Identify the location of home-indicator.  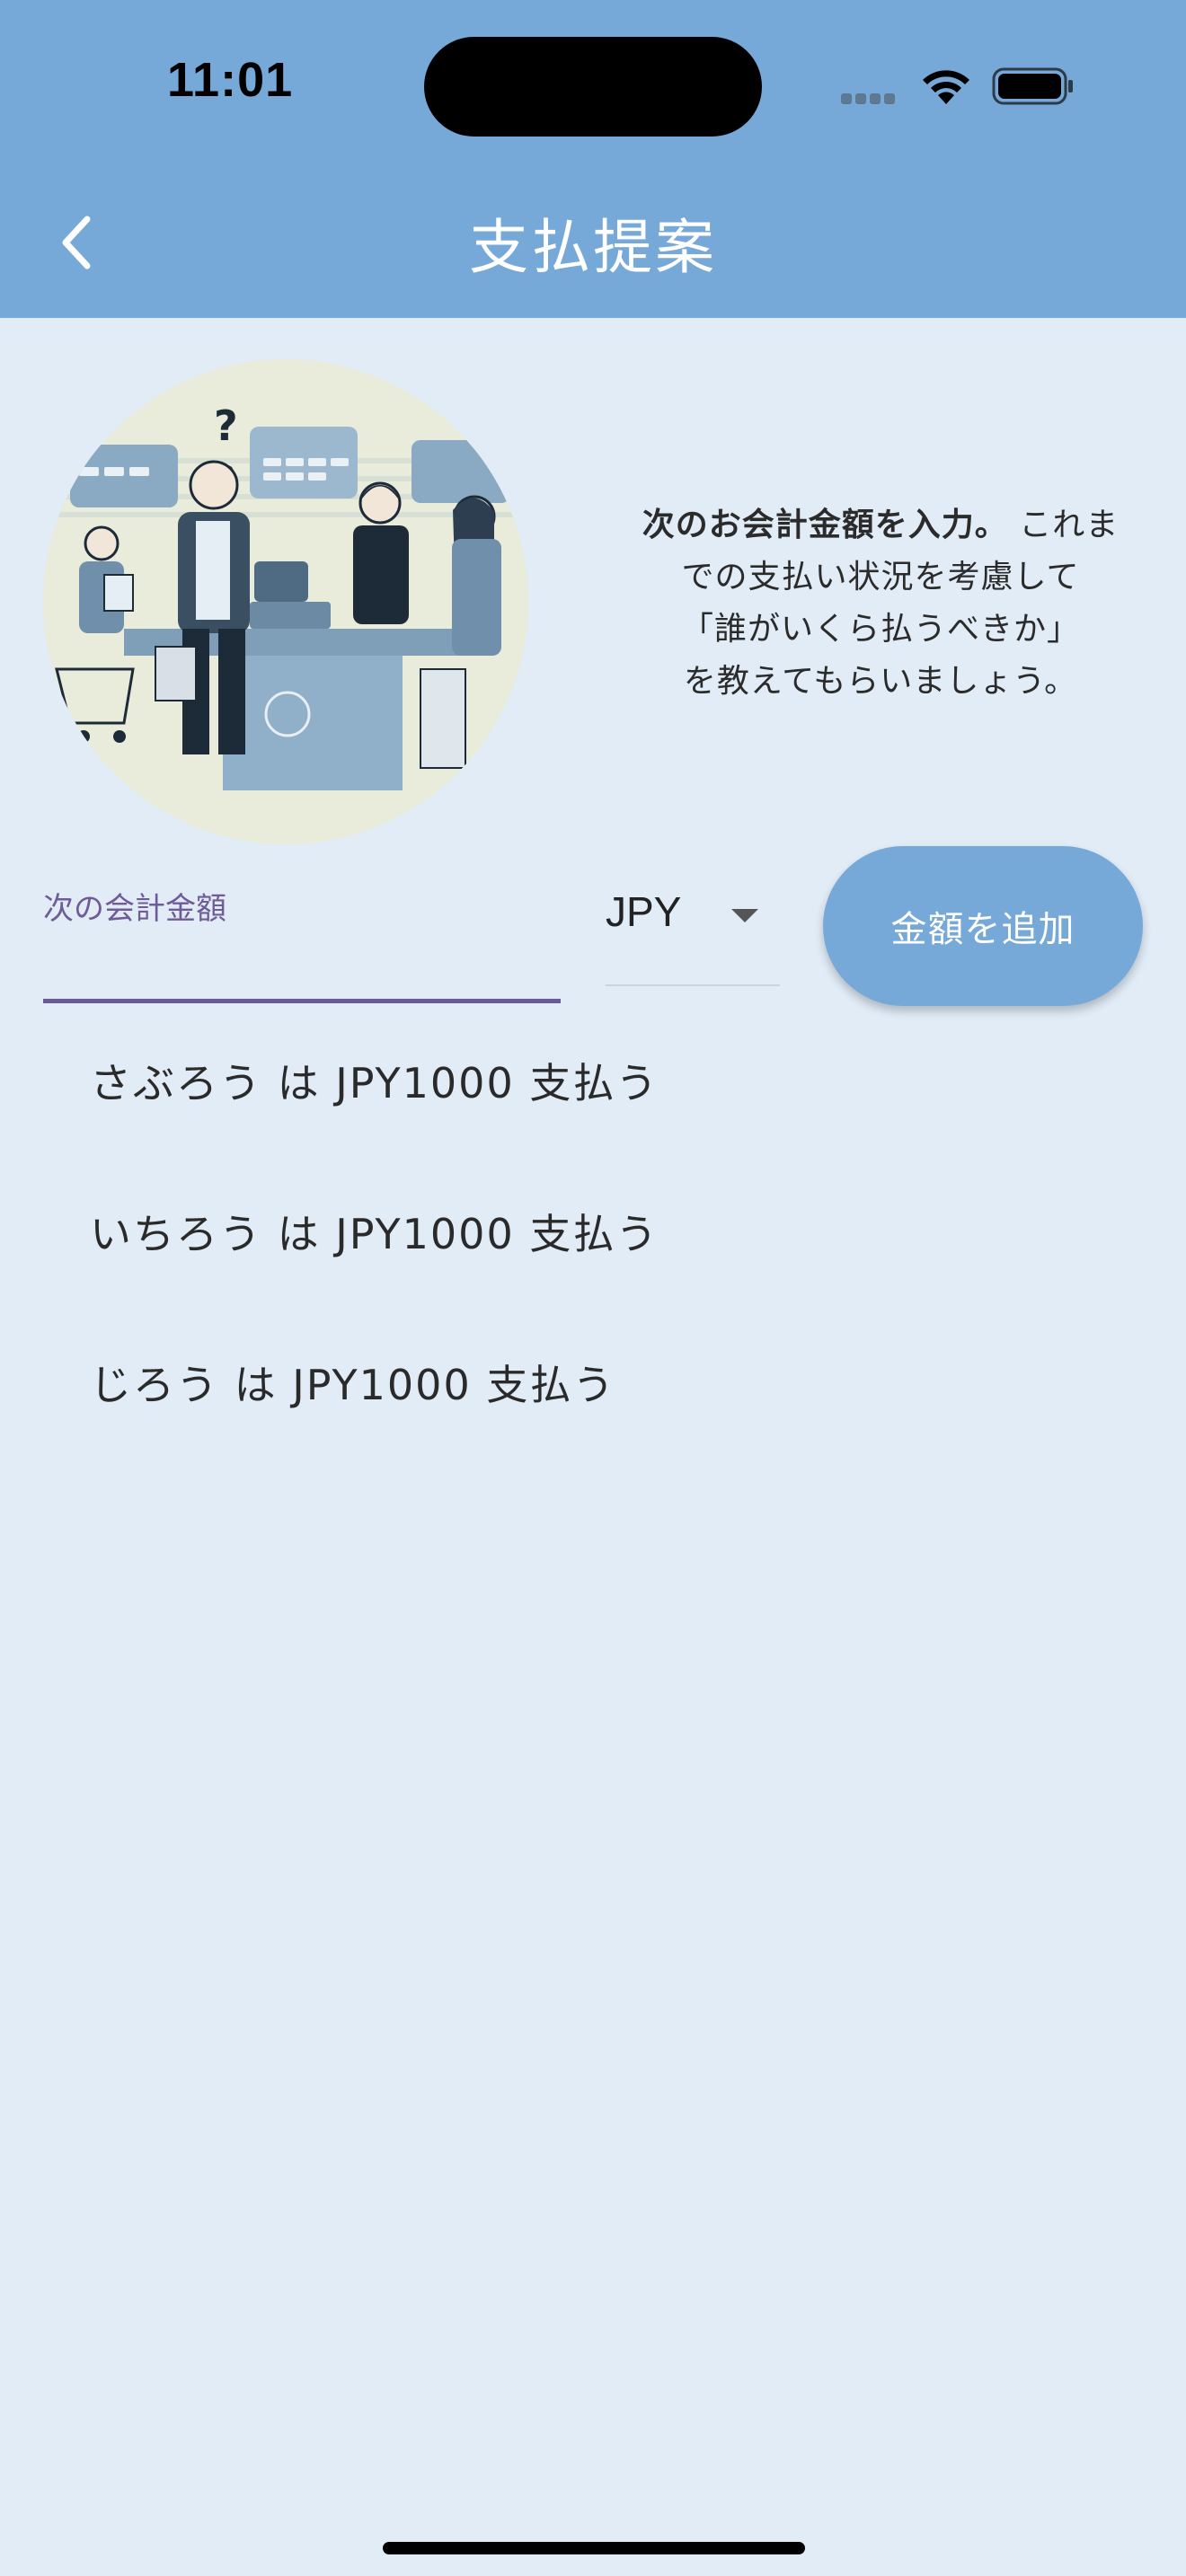
(594, 2548).